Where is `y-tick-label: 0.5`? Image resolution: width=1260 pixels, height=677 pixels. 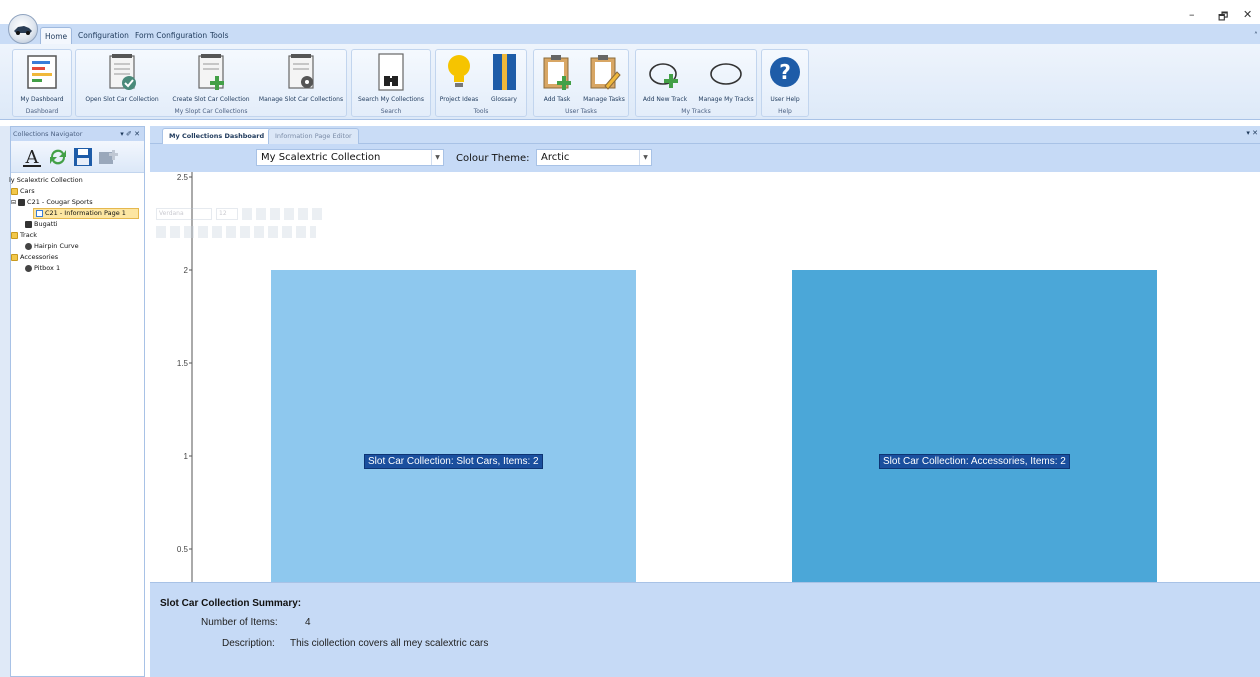 y-tick-label: 0.5 is located at coordinates (183, 549).